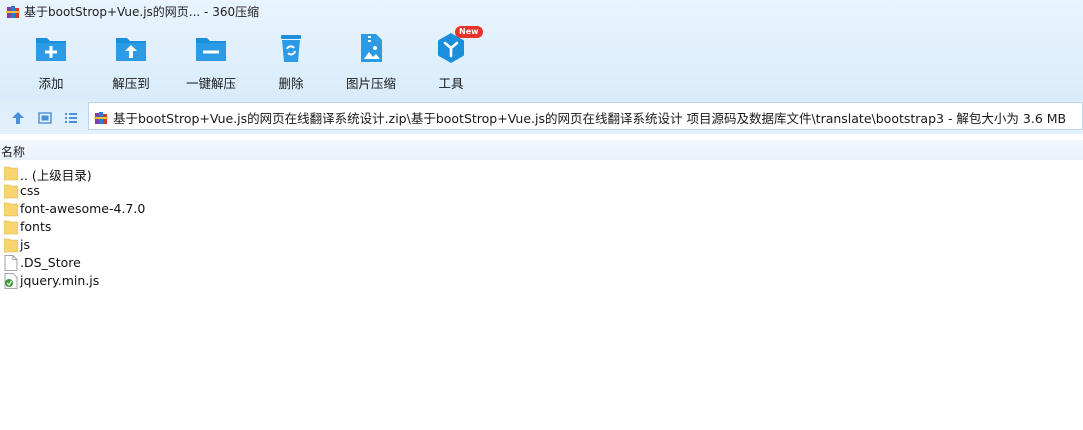  I want to click on extract-to-button-label: 解压到, so click(131, 83).